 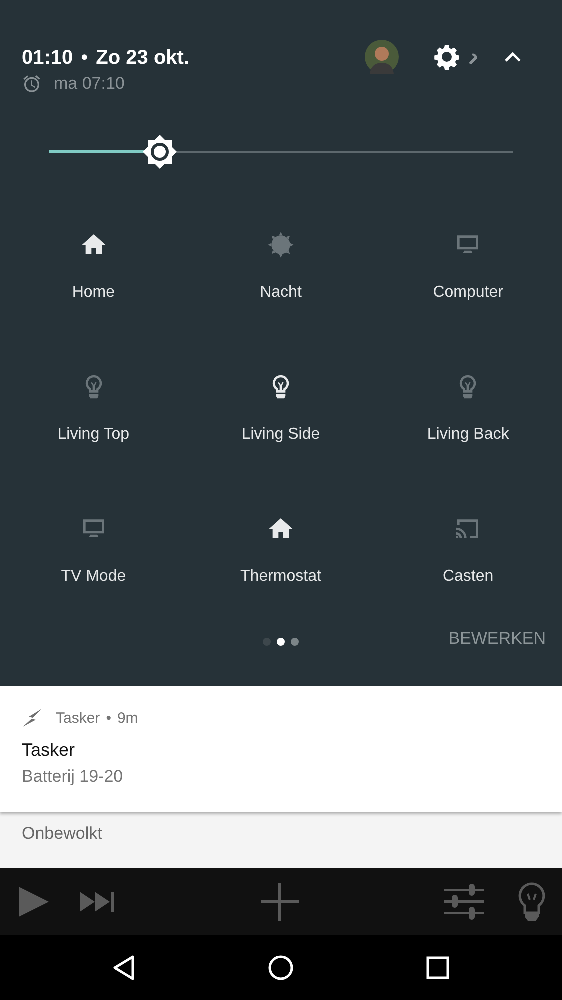 What do you see at coordinates (281, 152) in the screenshot?
I see `brightness-slider` at bounding box center [281, 152].